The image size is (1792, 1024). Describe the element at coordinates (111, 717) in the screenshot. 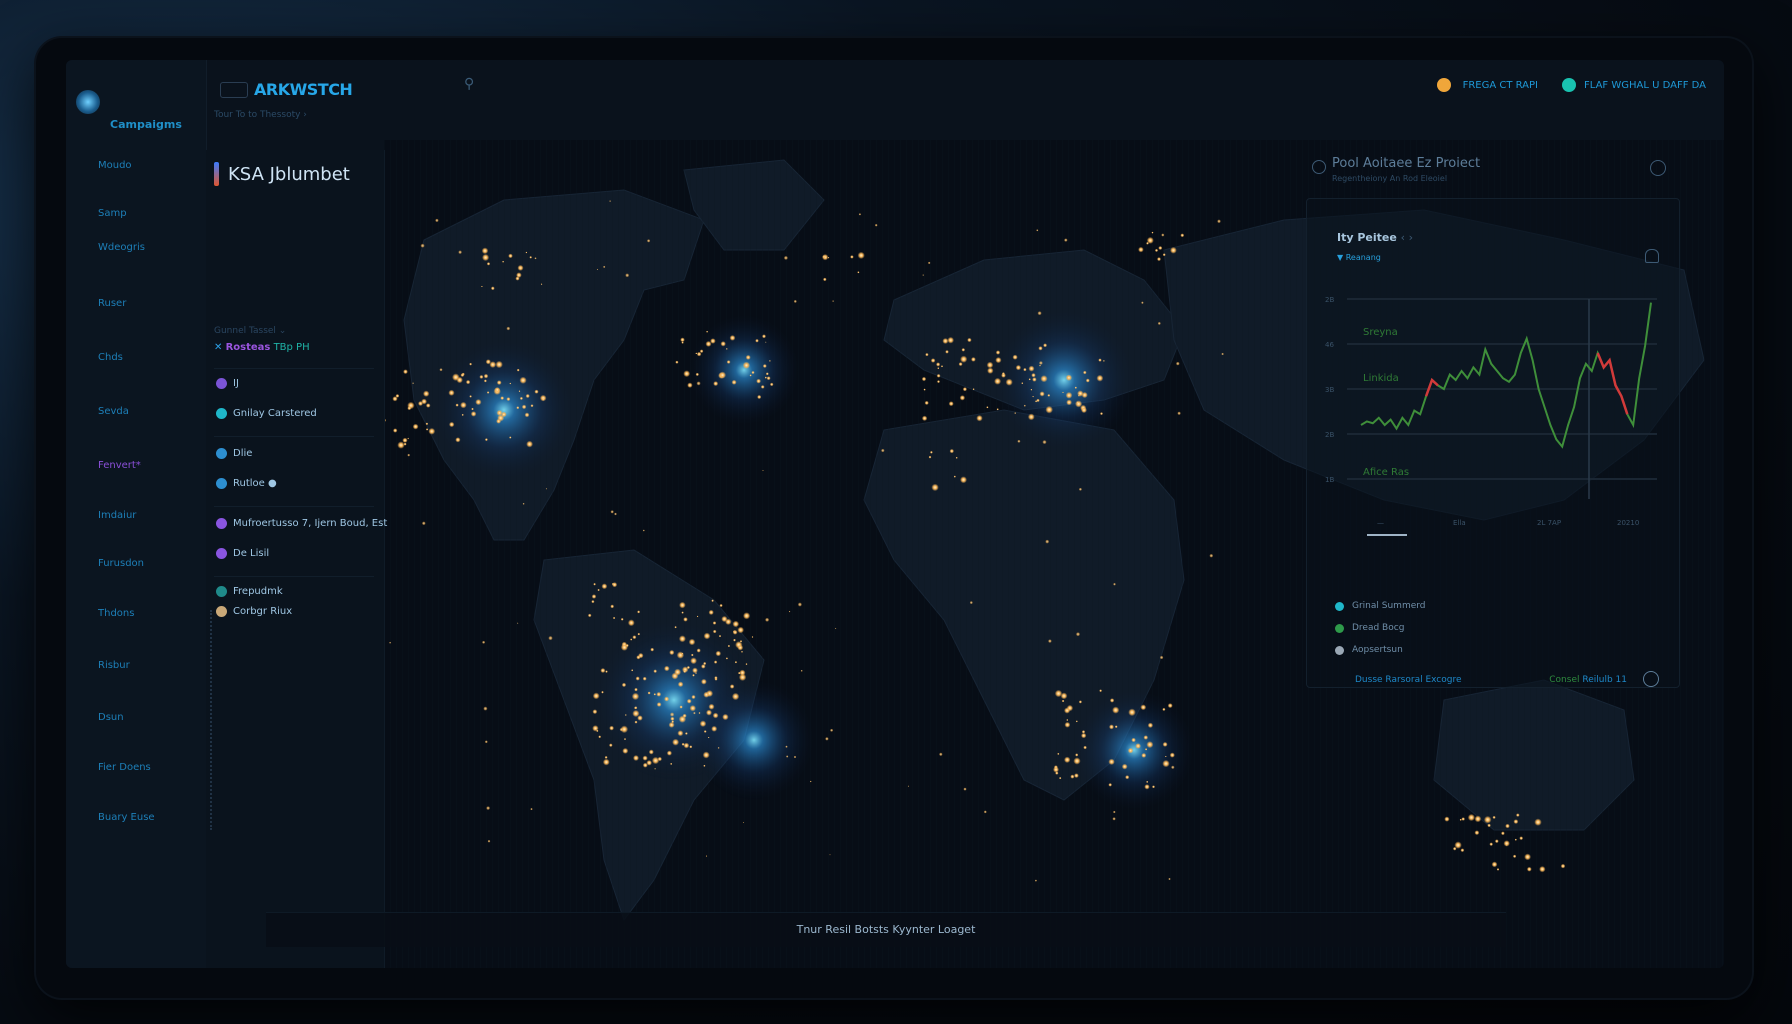

I see `sidebar-item: Dsun` at that location.